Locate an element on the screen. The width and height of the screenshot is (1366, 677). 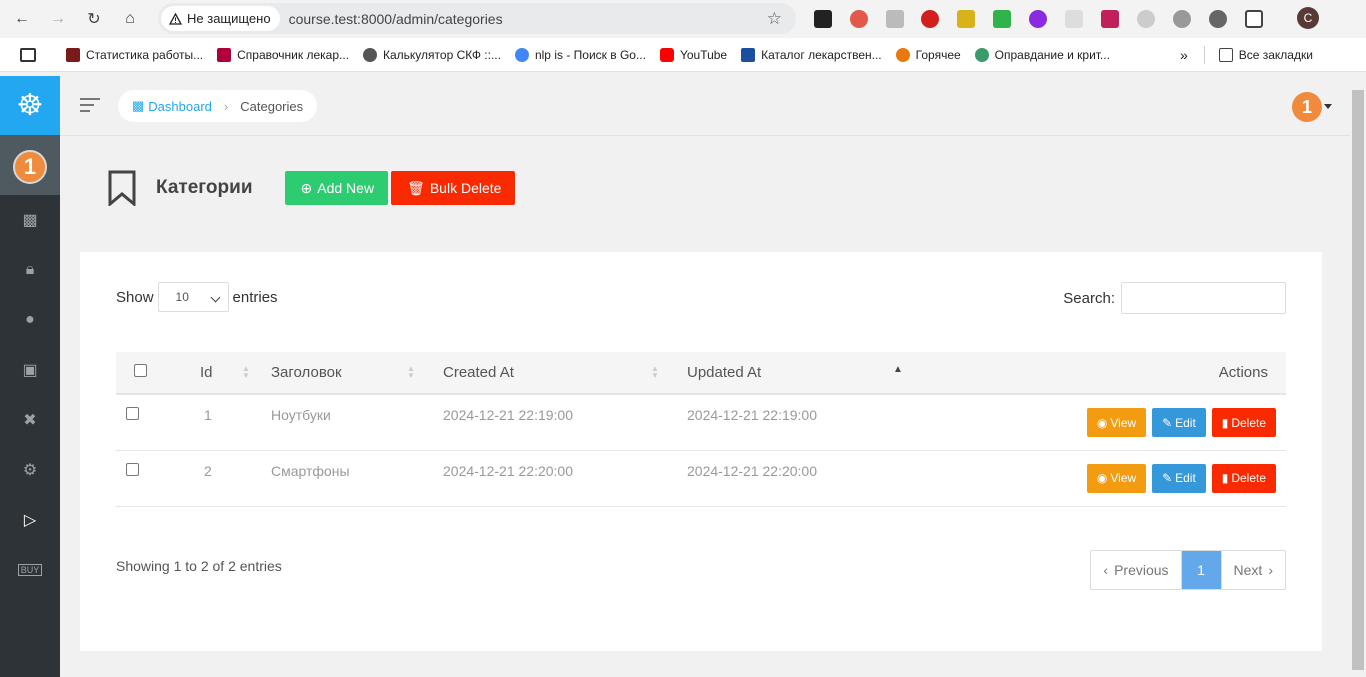
sidebar-item-users: ● is located at coordinates (30, 320).